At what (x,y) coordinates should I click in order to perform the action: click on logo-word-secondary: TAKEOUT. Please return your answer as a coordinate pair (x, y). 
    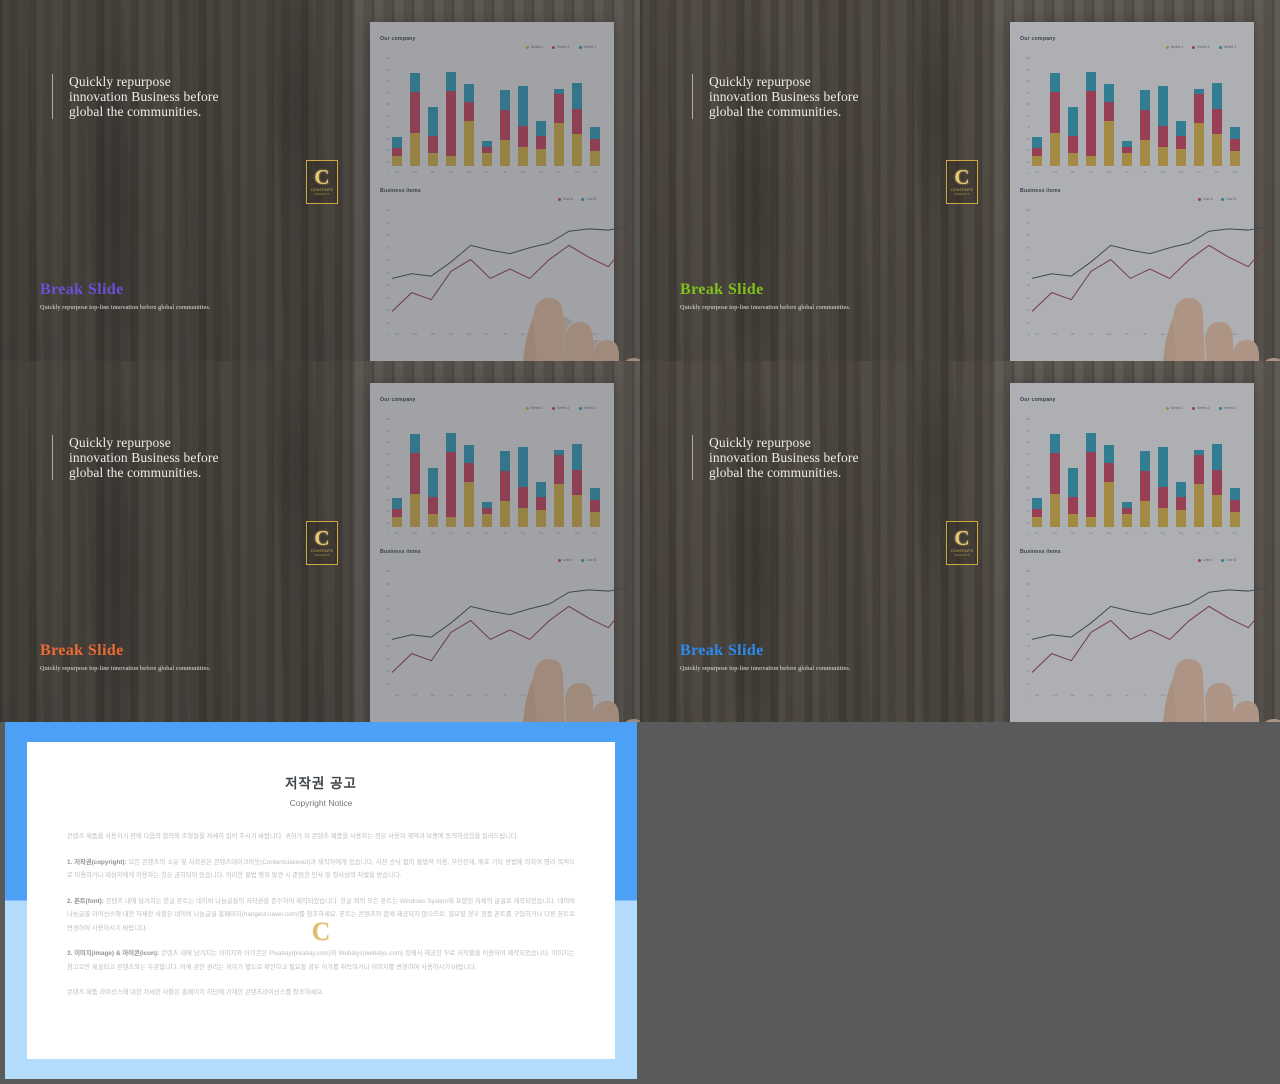
    Looking at the image, I should click on (962, 194).